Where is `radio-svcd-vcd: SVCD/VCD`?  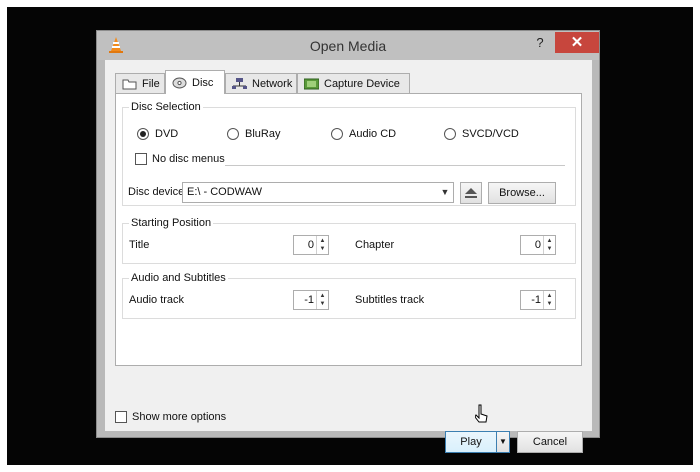
radio-svcd-vcd: SVCD/VCD is located at coordinates (481, 134).